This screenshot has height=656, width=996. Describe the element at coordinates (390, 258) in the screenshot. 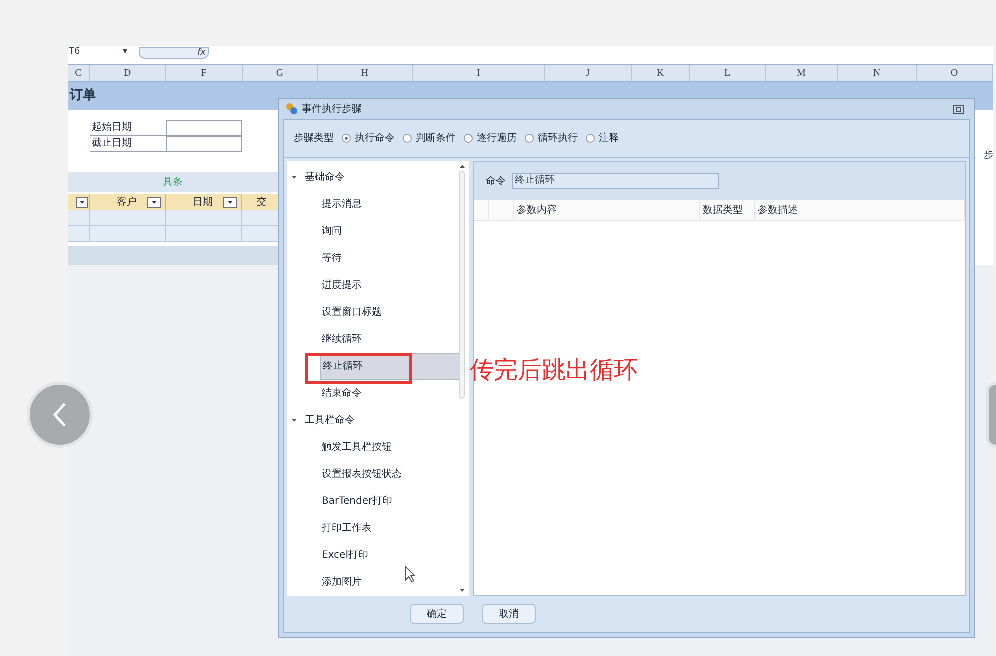

I see `tree-item: 等待` at that location.